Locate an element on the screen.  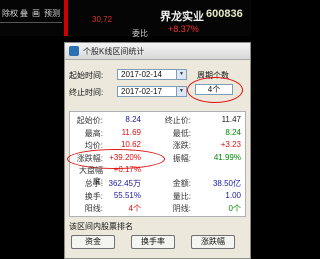
chart-icon is located at coordinates (74, 51).